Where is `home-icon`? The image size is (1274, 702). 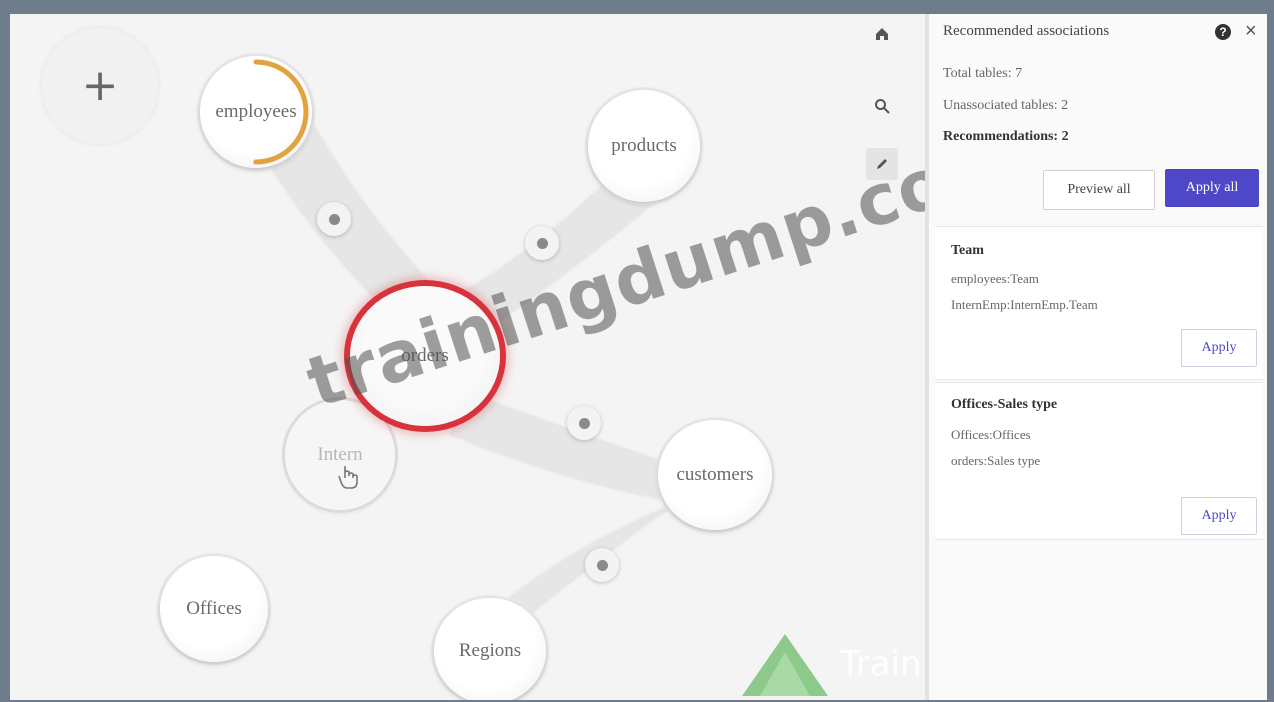 home-icon is located at coordinates (882, 34).